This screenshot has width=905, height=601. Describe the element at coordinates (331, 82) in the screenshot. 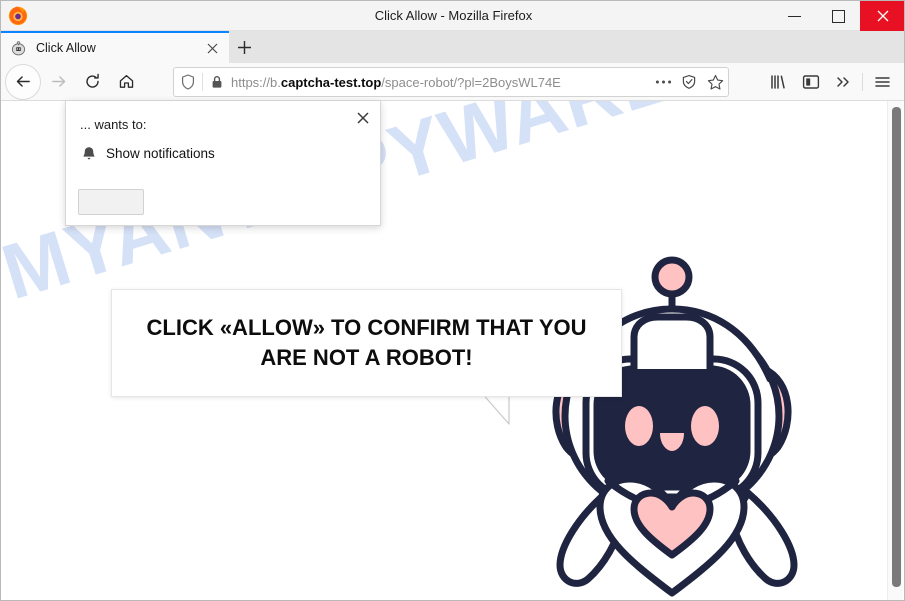

I see `url-host: captcha-test.top` at that location.